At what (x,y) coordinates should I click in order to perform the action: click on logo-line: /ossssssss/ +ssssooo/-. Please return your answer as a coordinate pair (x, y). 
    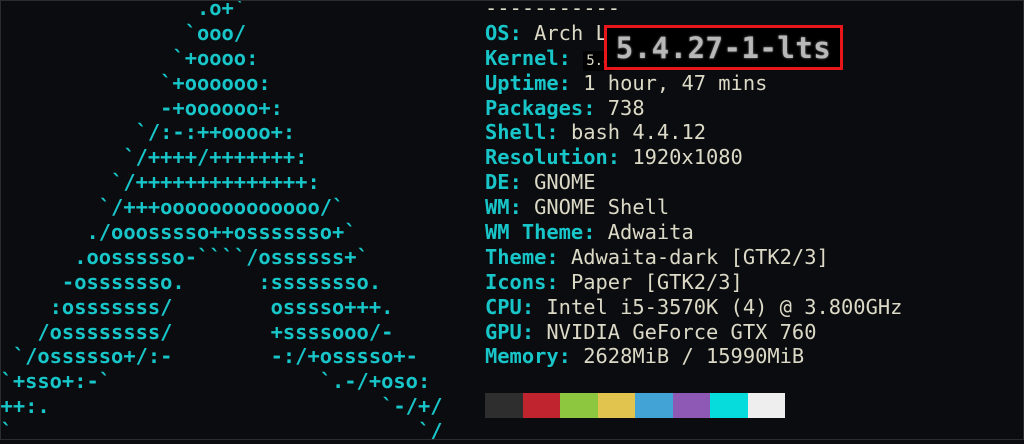
    Looking at the image, I should click on (197, 331).